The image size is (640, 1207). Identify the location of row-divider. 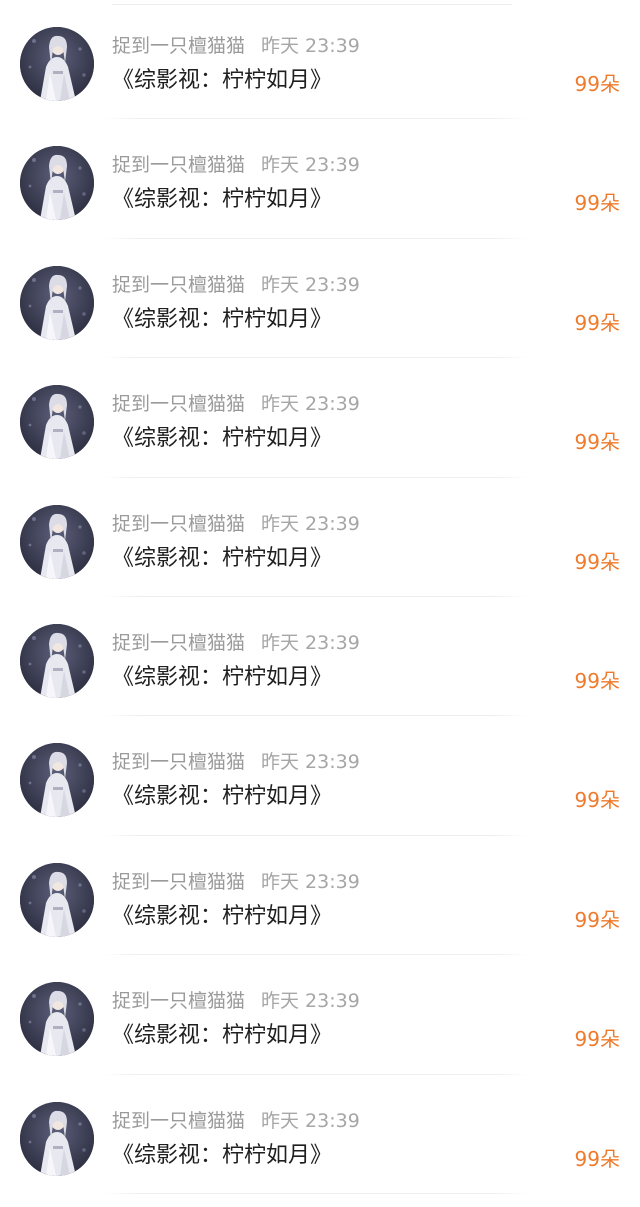
(316, 1193).